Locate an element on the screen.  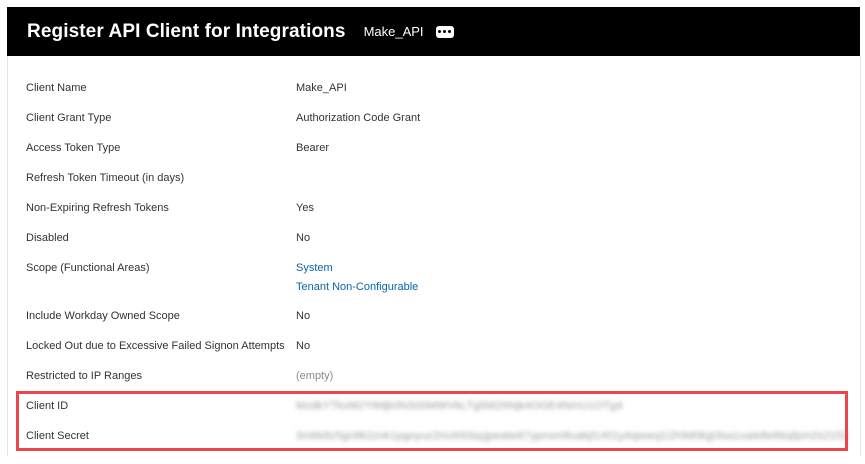
field-label: Access Token Type is located at coordinates (73, 148).